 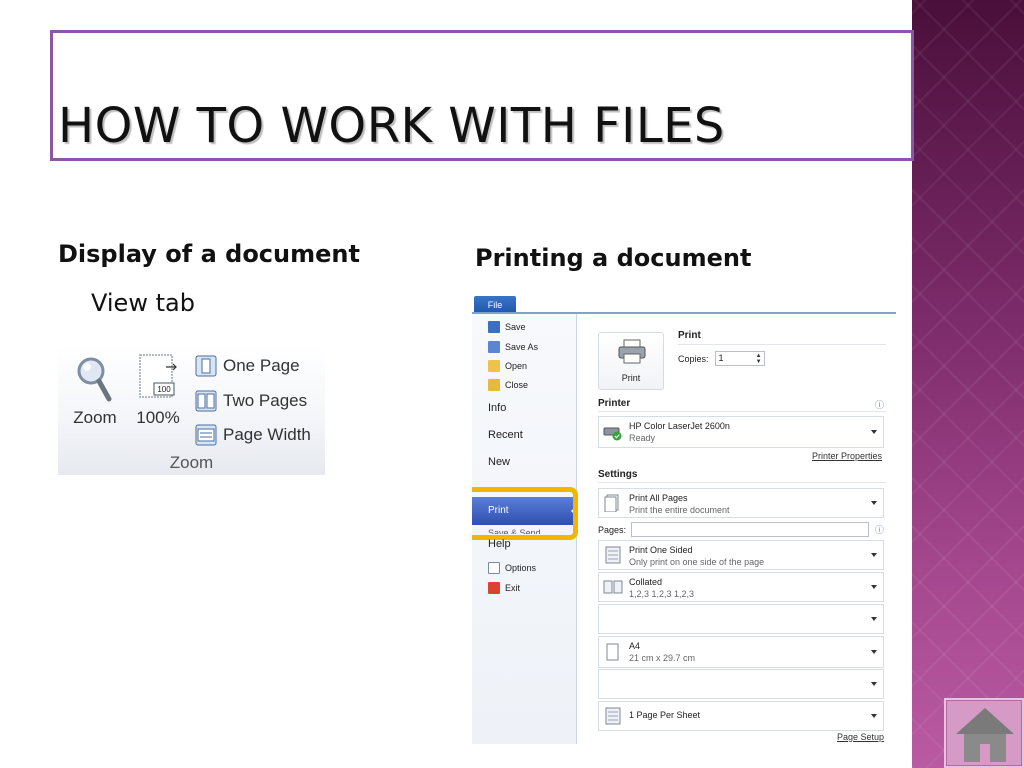 I want to click on settings-divider, so click(x=742, y=482).